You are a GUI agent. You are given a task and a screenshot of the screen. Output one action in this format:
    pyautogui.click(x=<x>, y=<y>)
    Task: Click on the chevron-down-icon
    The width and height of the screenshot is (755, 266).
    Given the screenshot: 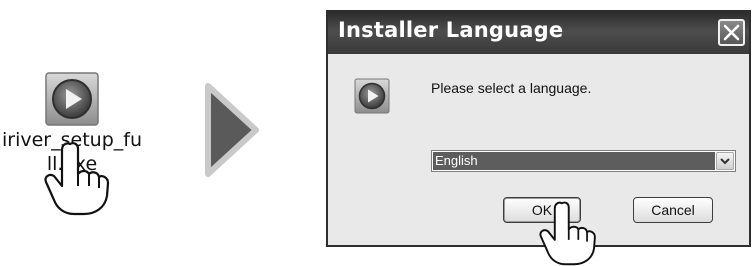 What is the action you would take?
    pyautogui.click(x=725, y=161)
    